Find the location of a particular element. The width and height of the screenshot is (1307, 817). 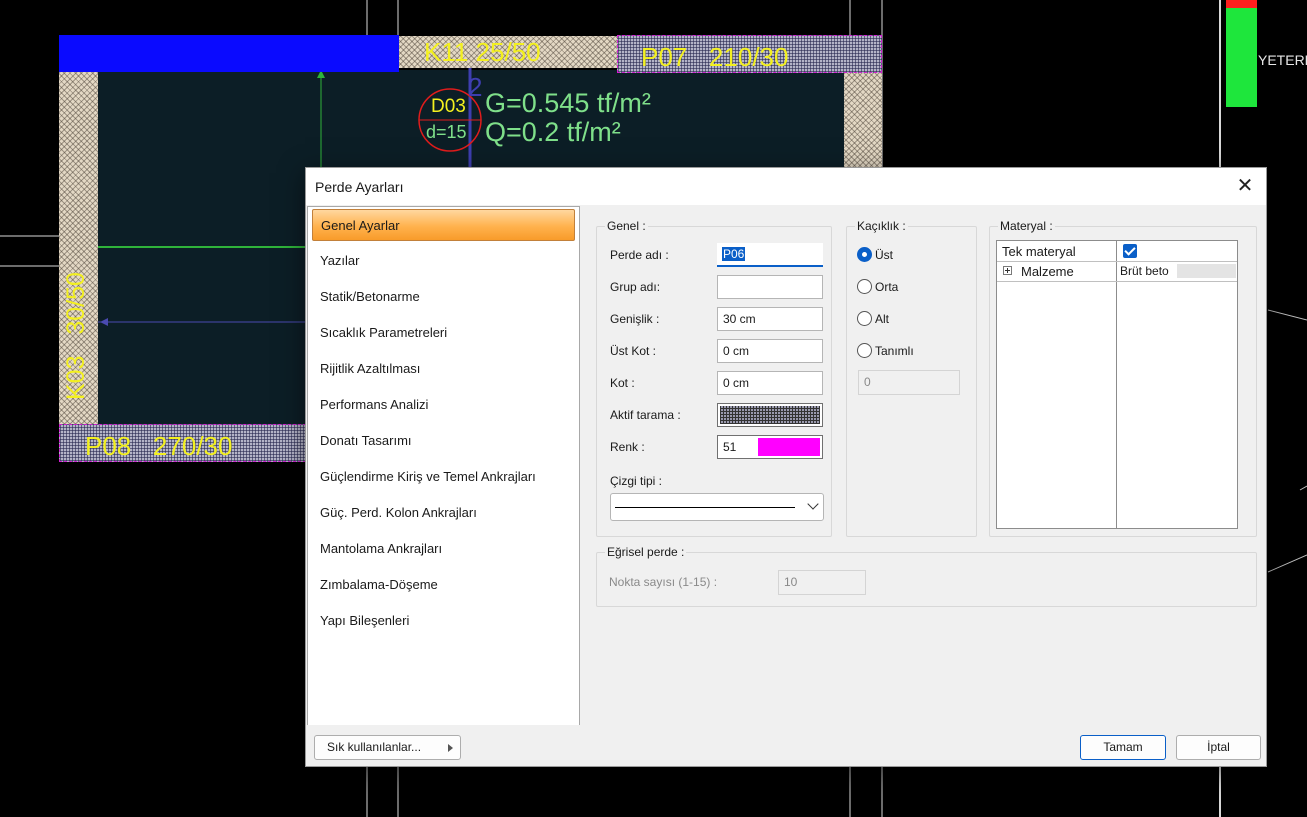

ust-kot-label: Üst Kot : is located at coordinates (633, 351).